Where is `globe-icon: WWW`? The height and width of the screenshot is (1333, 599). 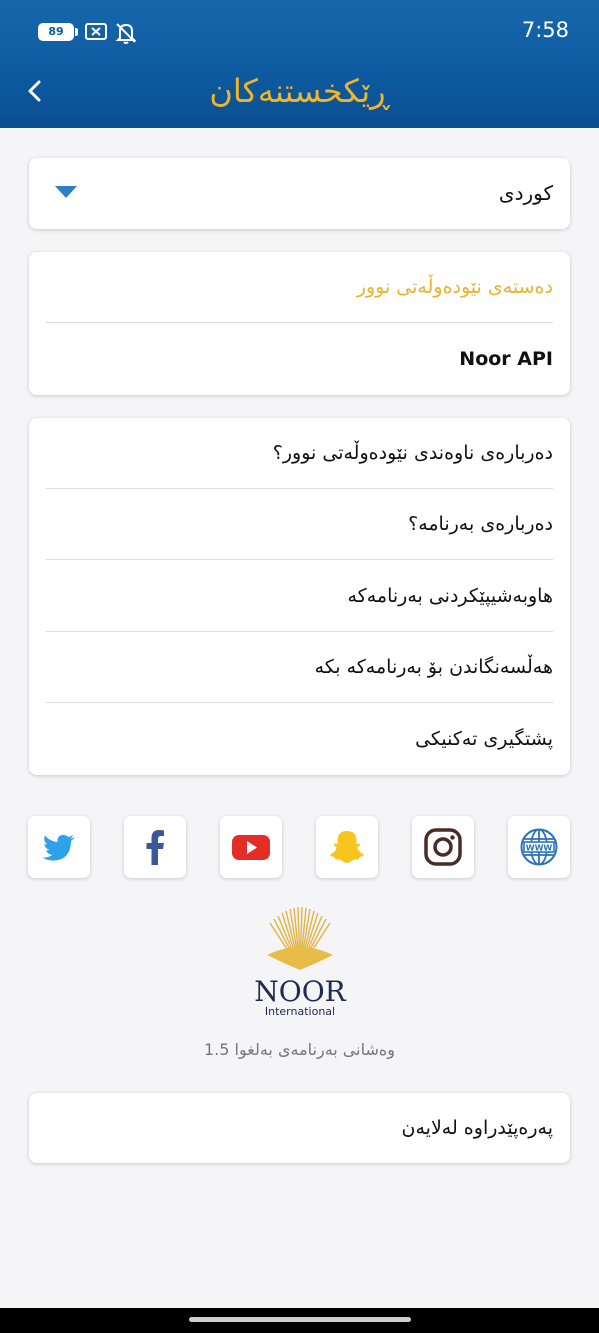
globe-icon: WWW is located at coordinates (539, 847).